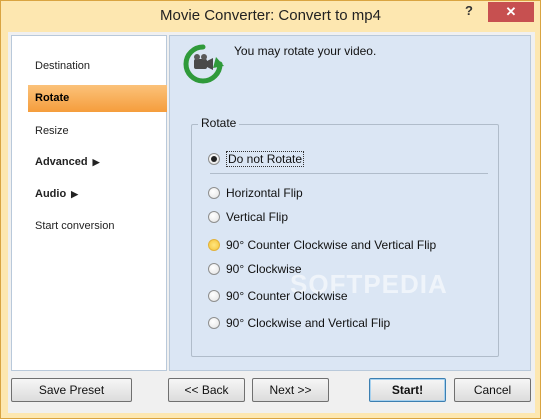 This screenshot has width=541, height=419. What do you see at coordinates (290, 390) in the screenshot?
I see `next-button: Next >>` at bounding box center [290, 390].